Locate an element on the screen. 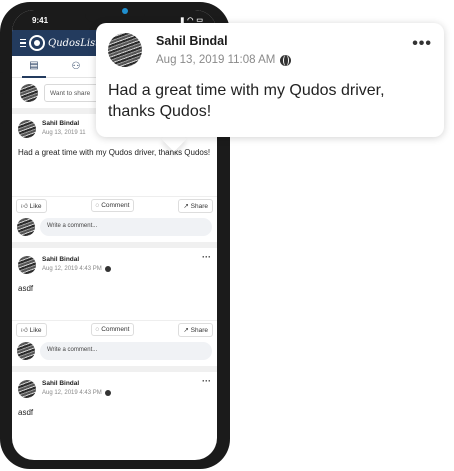  post-date-text: Aug 13, 2019 11 is located at coordinates (64, 133).